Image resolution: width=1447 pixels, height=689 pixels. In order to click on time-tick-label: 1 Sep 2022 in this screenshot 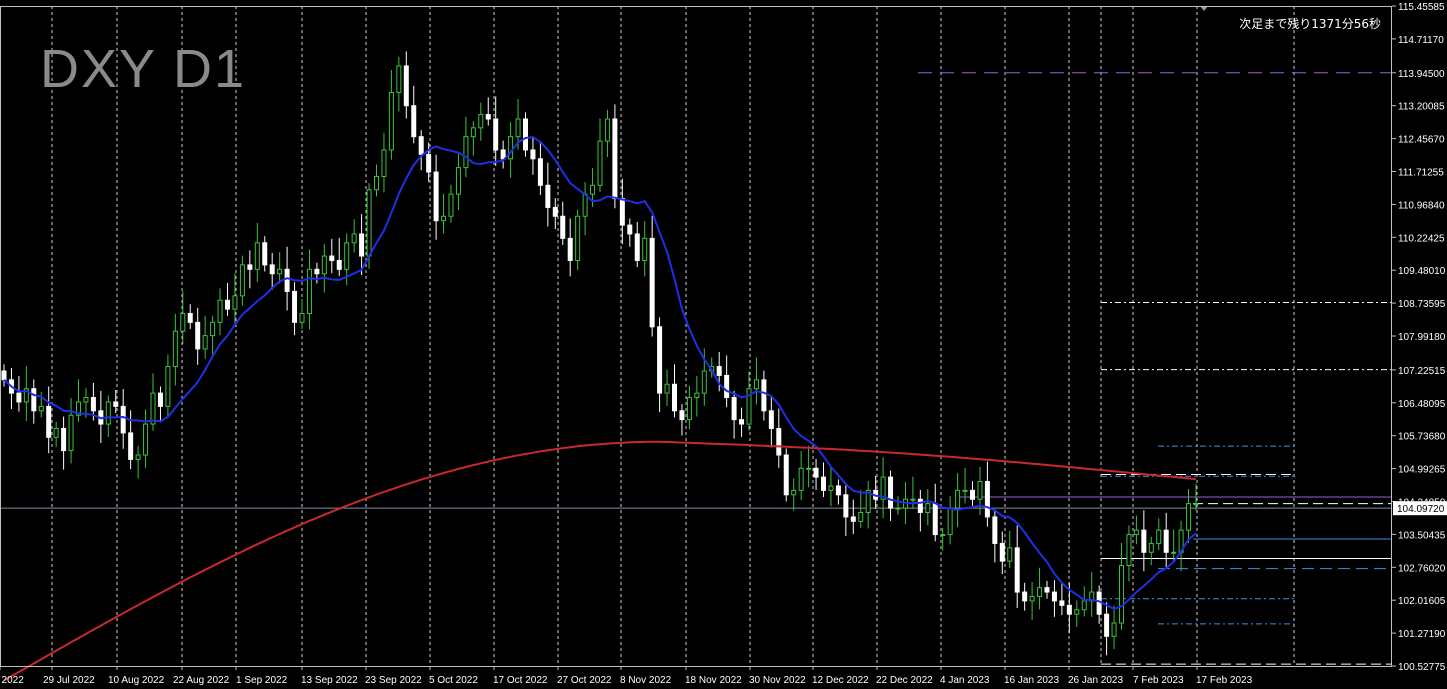, I will do `click(262, 680)`.